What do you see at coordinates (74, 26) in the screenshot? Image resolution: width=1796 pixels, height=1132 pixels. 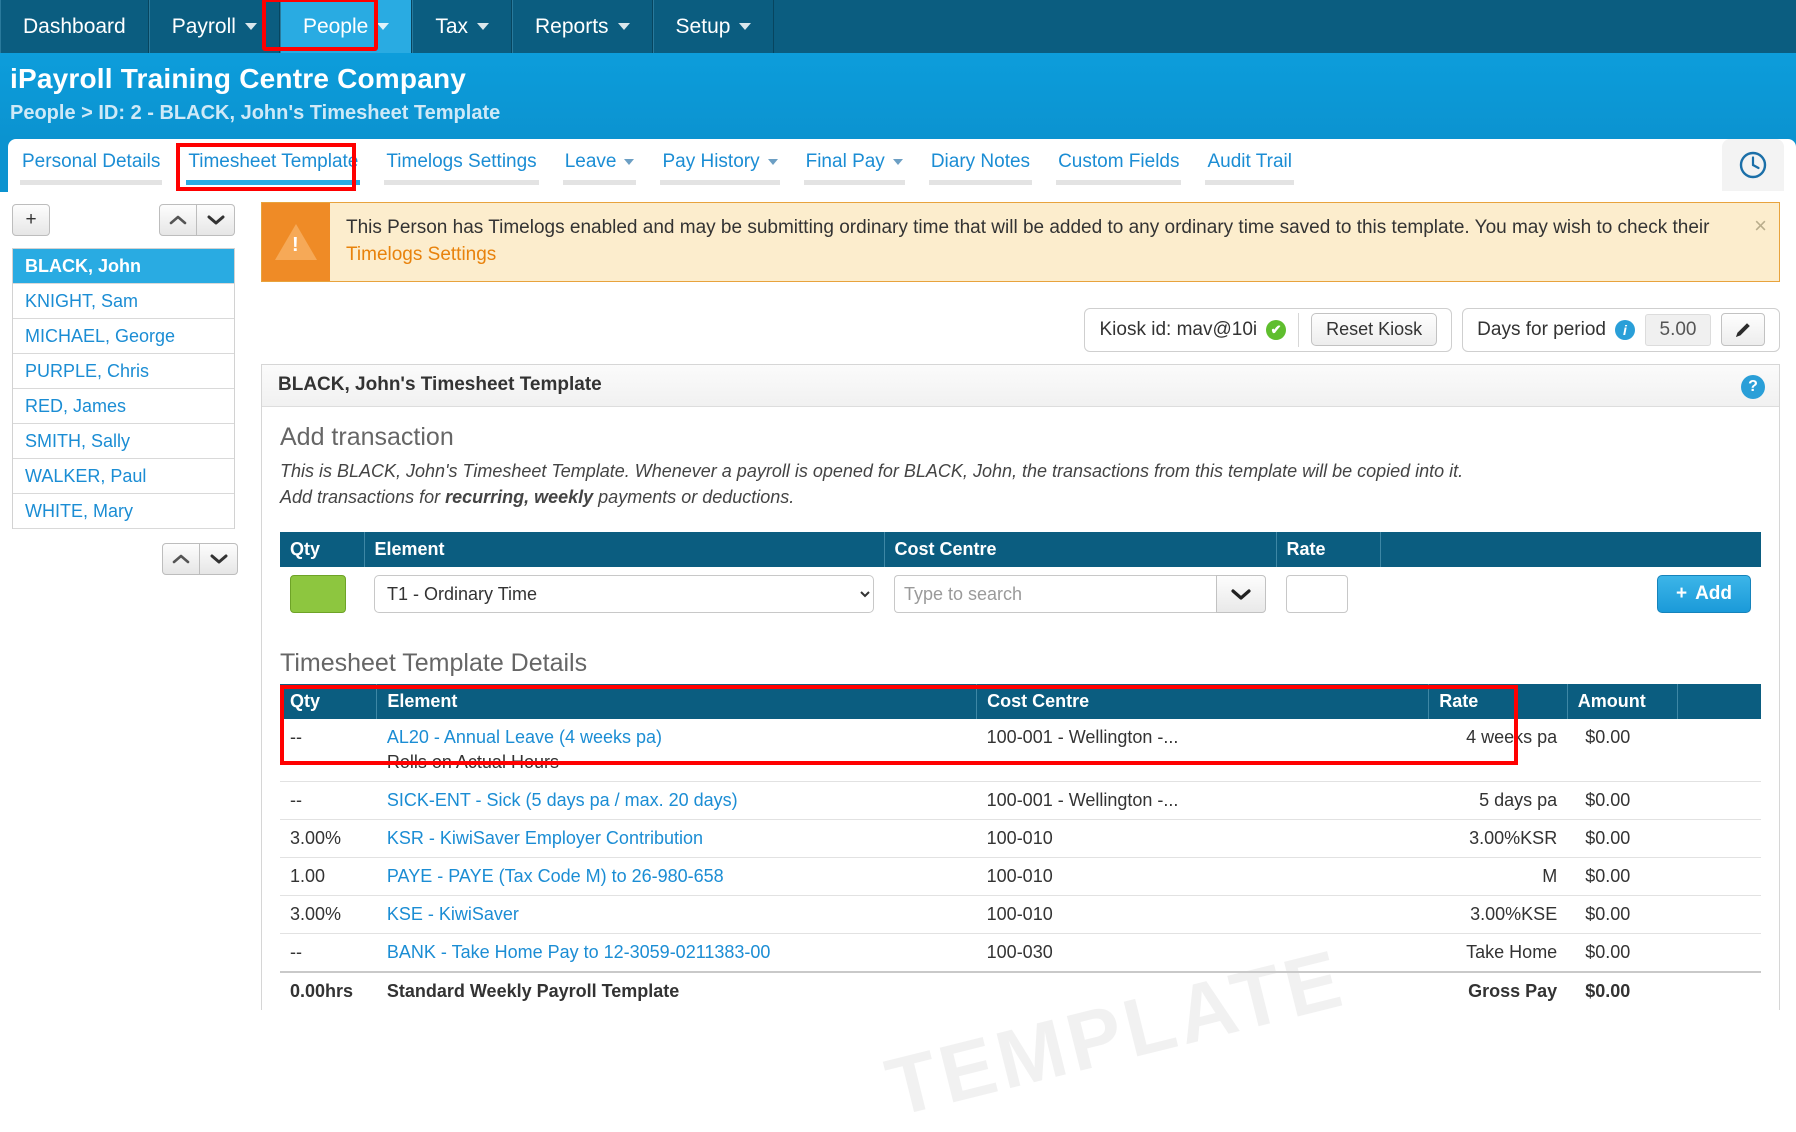 I see `nav-item-dashboard: Dashboard` at bounding box center [74, 26].